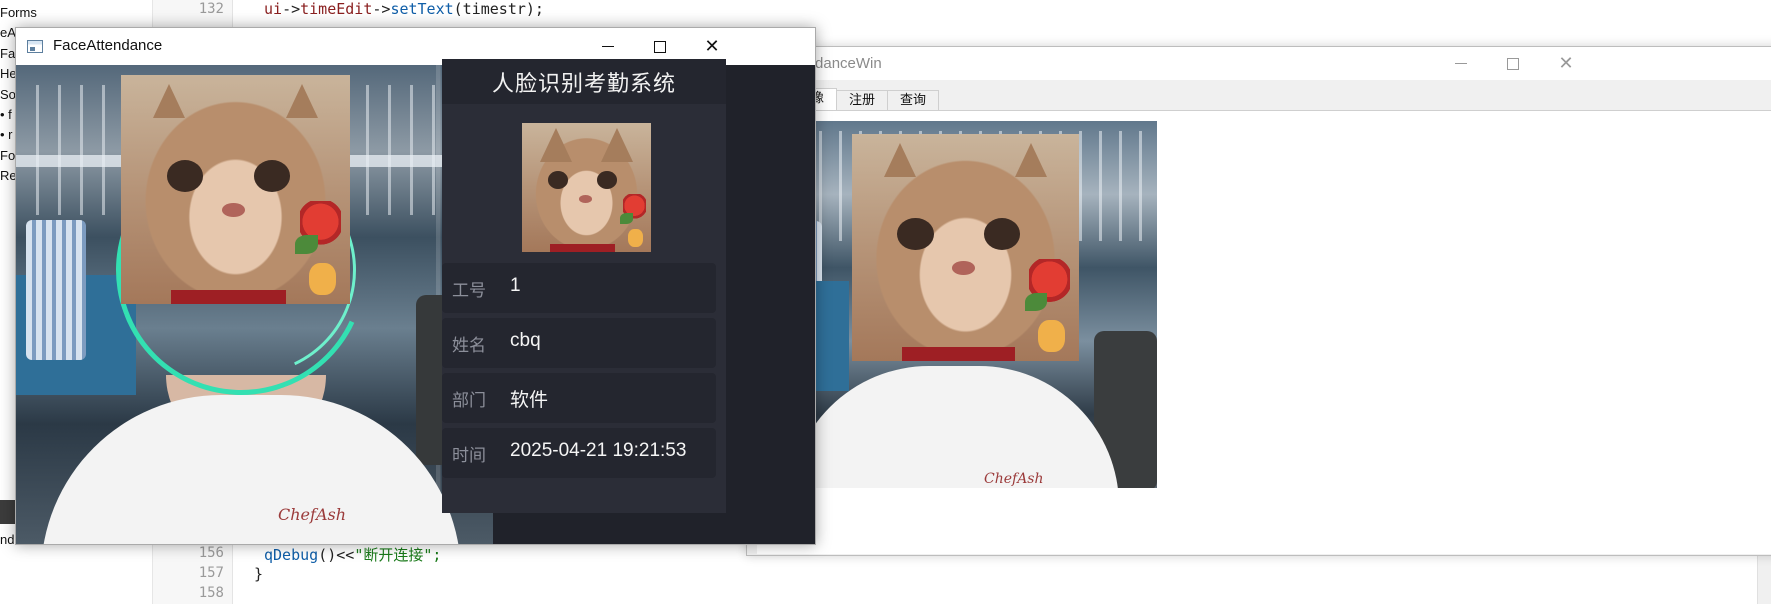 The image size is (1771, 604). I want to click on tree-item: eA, so click(8, 32).